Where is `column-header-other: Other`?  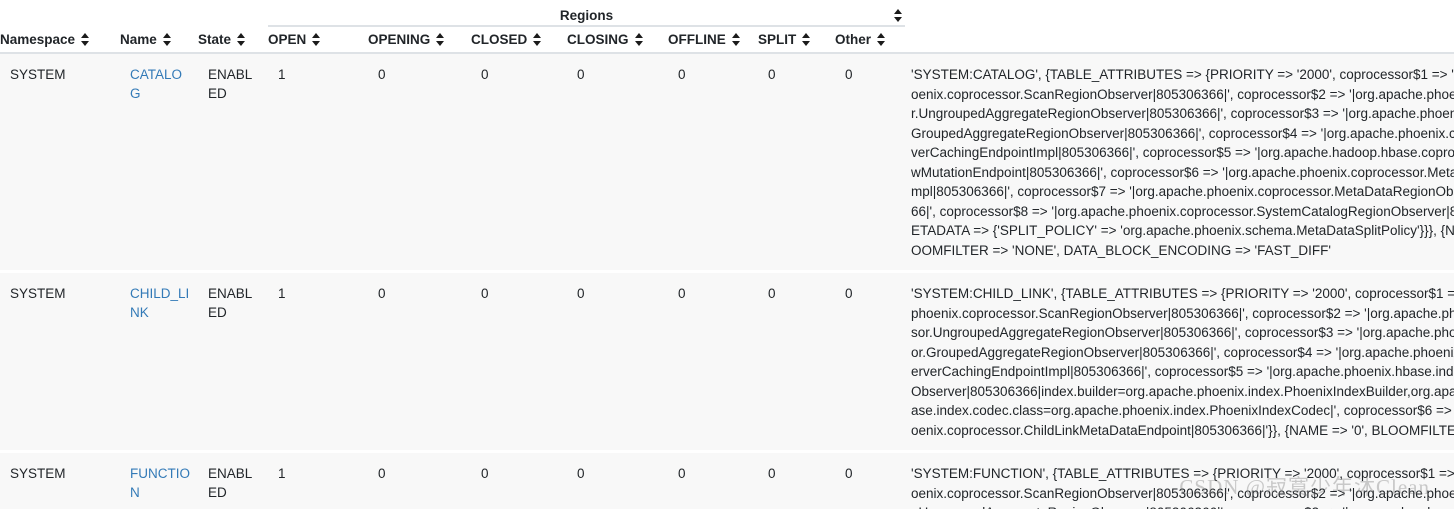
column-header-other: Other is located at coordinates (870, 40).